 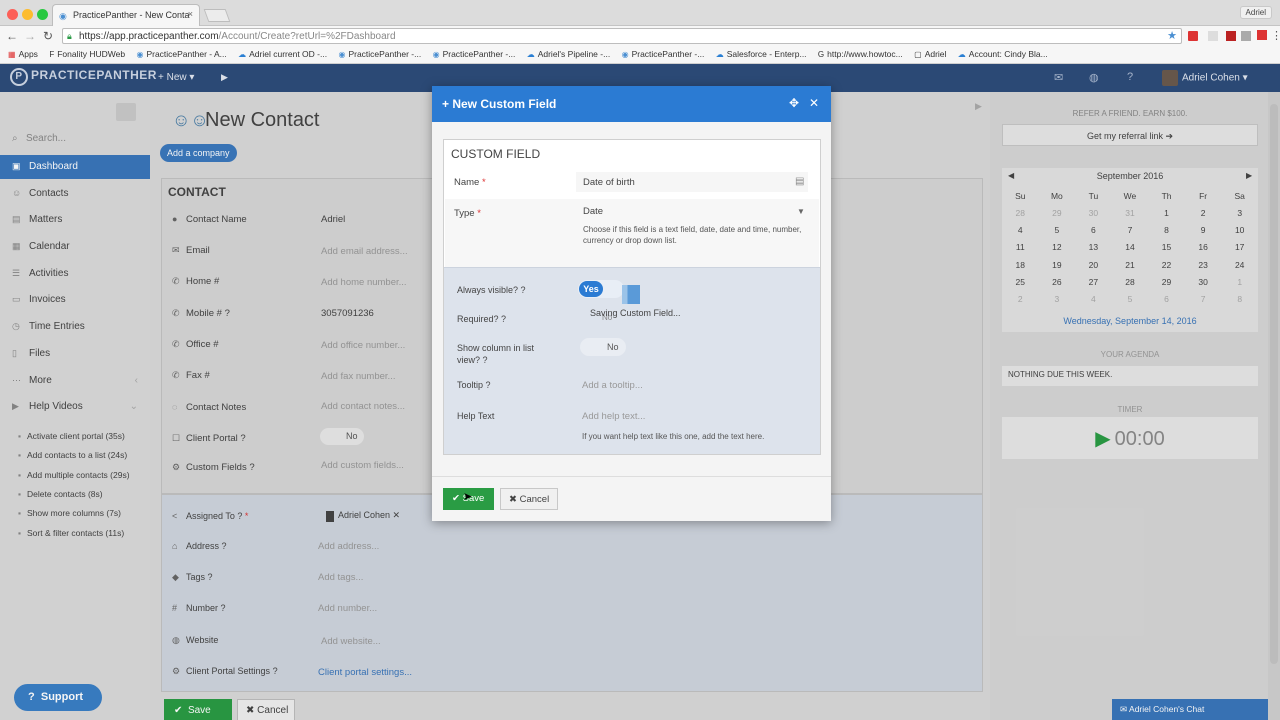 What do you see at coordinates (27, 14) in the screenshot?
I see `minimize-window-icon` at bounding box center [27, 14].